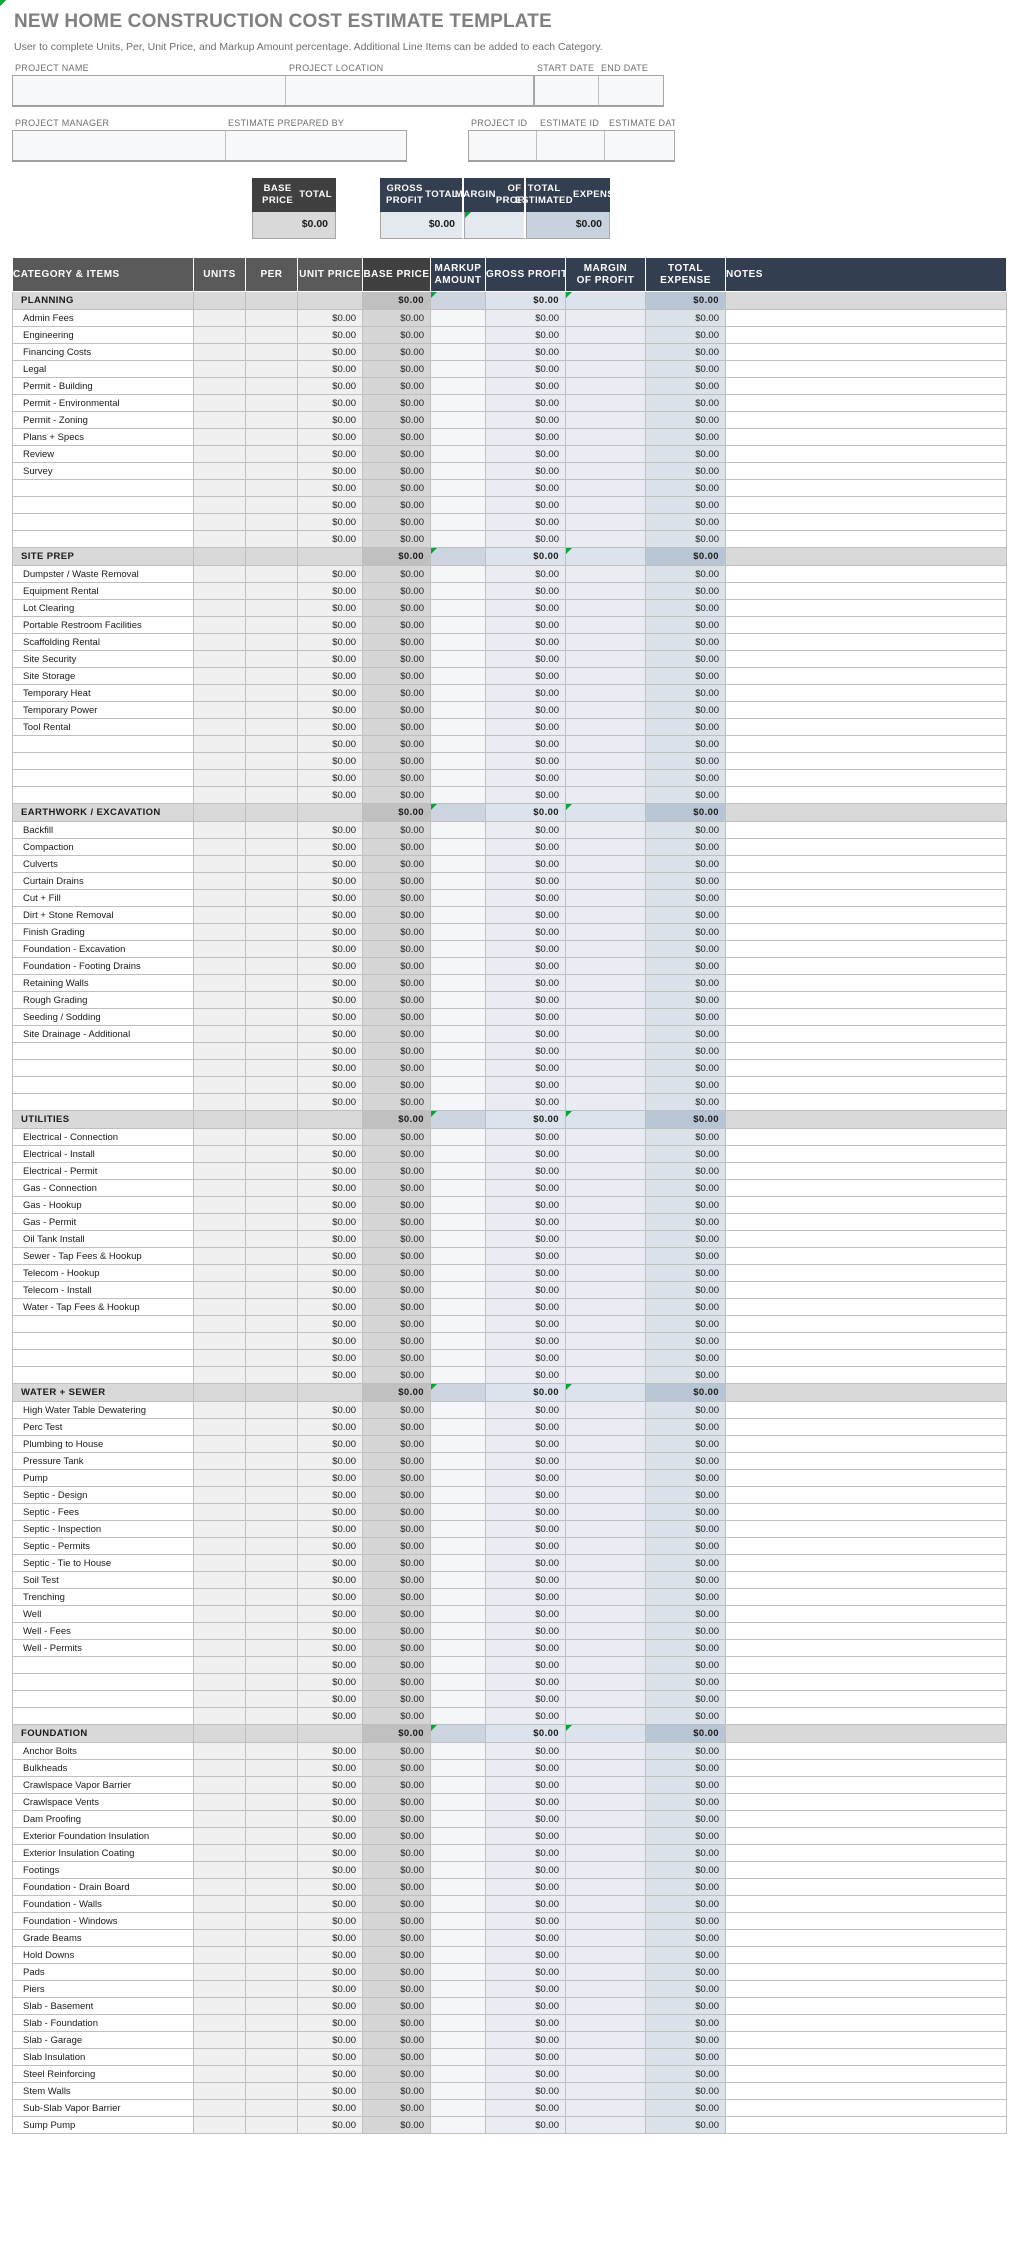 This screenshot has height=2265, width=1018. What do you see at coordinates (103, 1188) in the screenshot?
I see `row-item-name: Gas - Connection` at bounding box center [103, 1188].